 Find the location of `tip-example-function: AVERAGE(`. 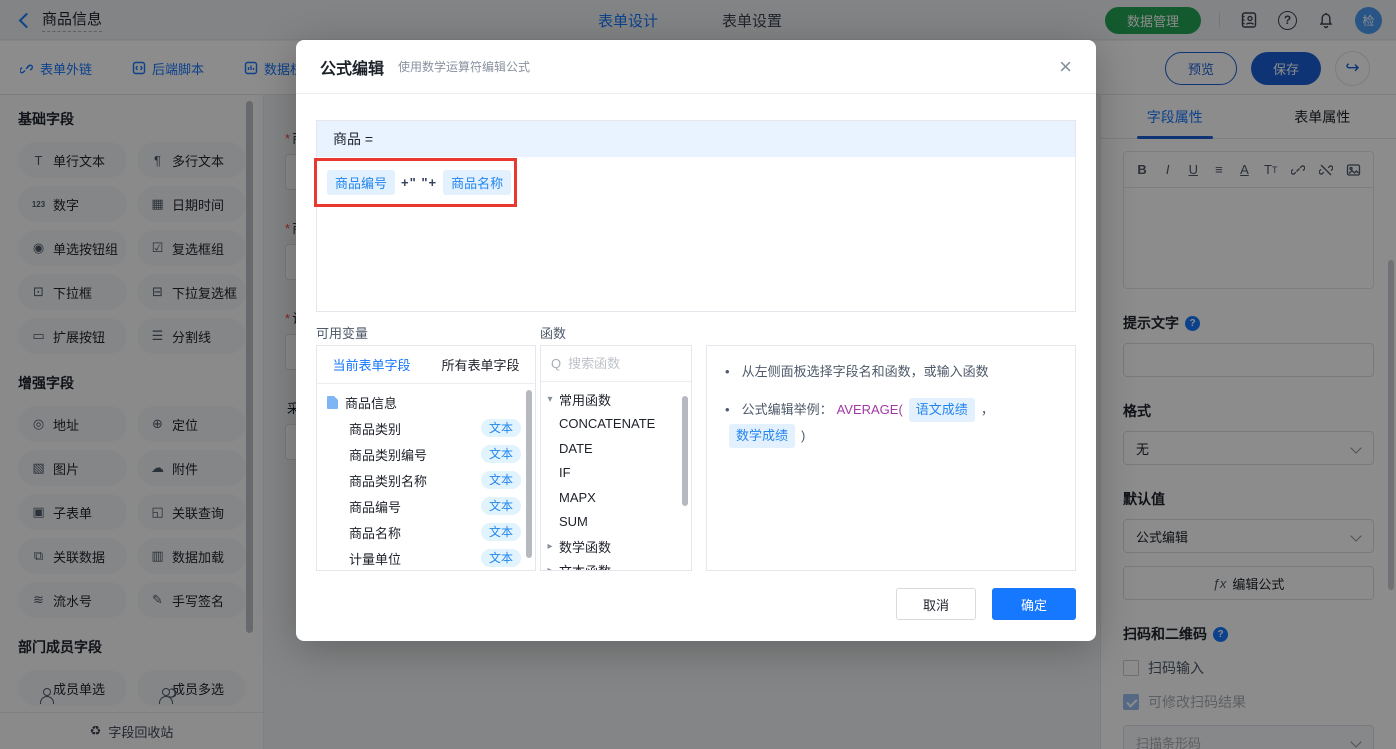

tip-example-function: AVERAGE( is located at coordinates (869, 409).